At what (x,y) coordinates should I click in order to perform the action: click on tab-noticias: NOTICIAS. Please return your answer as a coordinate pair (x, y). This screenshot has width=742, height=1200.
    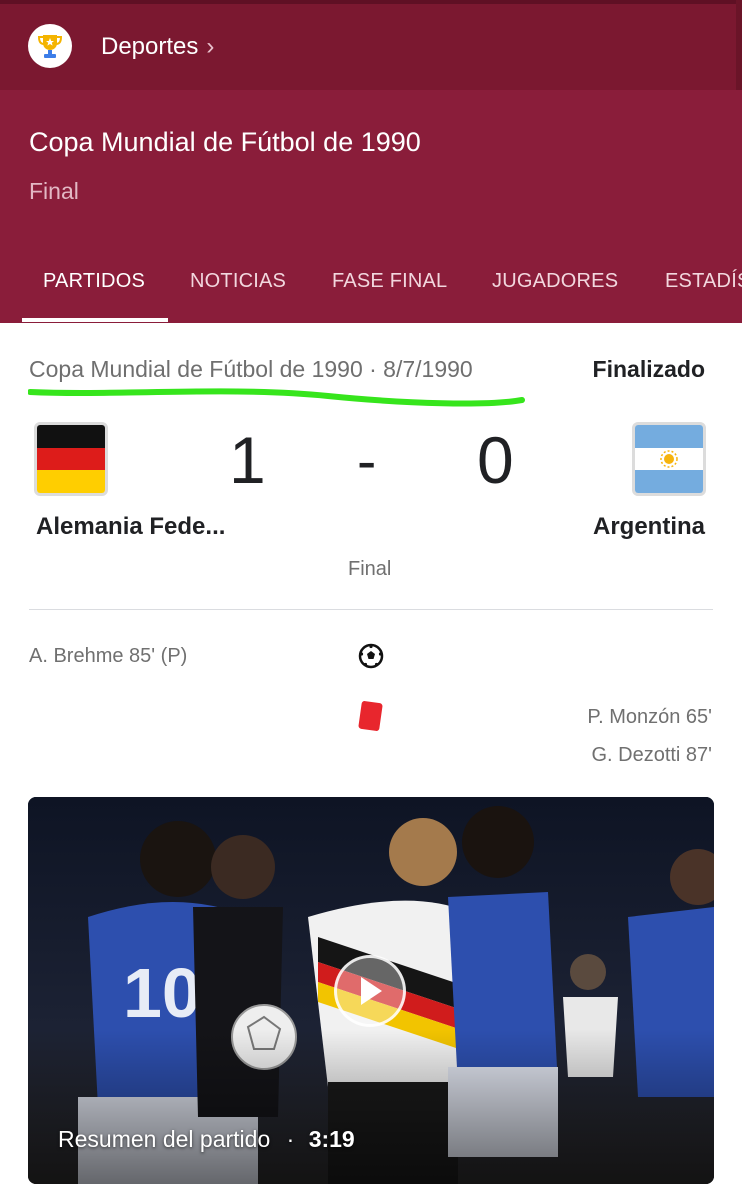
    Looking at the image, I should click on (238, 281).